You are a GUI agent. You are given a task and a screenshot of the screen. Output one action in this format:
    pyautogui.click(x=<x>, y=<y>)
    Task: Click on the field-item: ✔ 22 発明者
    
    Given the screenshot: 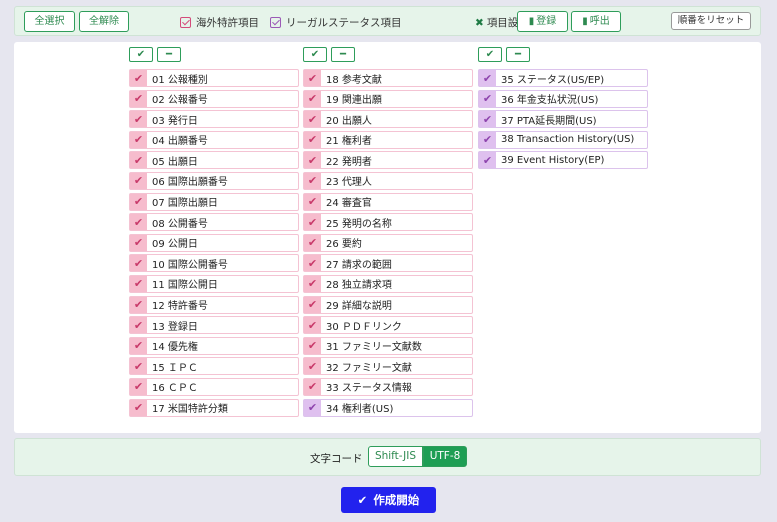 What is the action you would take?
    pyautogui.click(x=388, y=160)
    